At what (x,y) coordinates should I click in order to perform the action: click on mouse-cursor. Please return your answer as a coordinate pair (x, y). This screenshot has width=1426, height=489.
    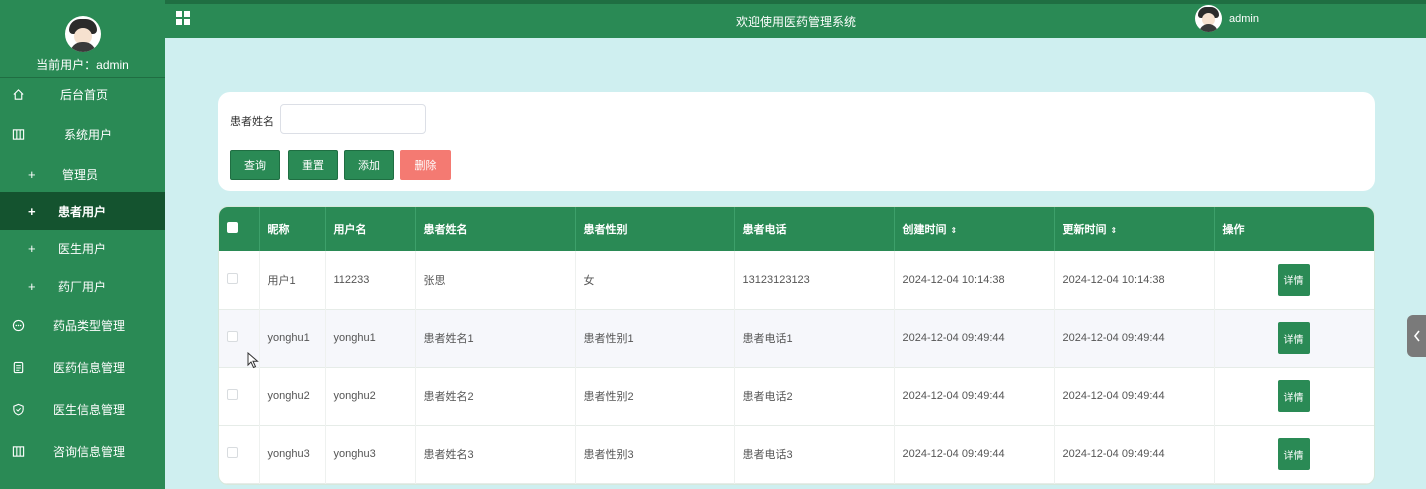
    Looking at the image, I should click on (253, 361).